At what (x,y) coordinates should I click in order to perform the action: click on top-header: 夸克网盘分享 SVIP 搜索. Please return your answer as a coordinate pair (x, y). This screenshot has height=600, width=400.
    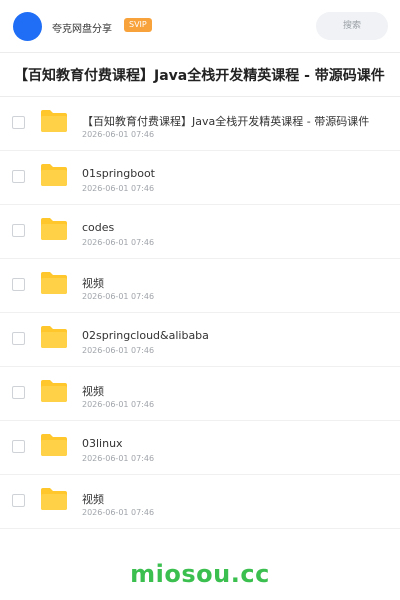
    Looking at the image, I should click on (200, 26).